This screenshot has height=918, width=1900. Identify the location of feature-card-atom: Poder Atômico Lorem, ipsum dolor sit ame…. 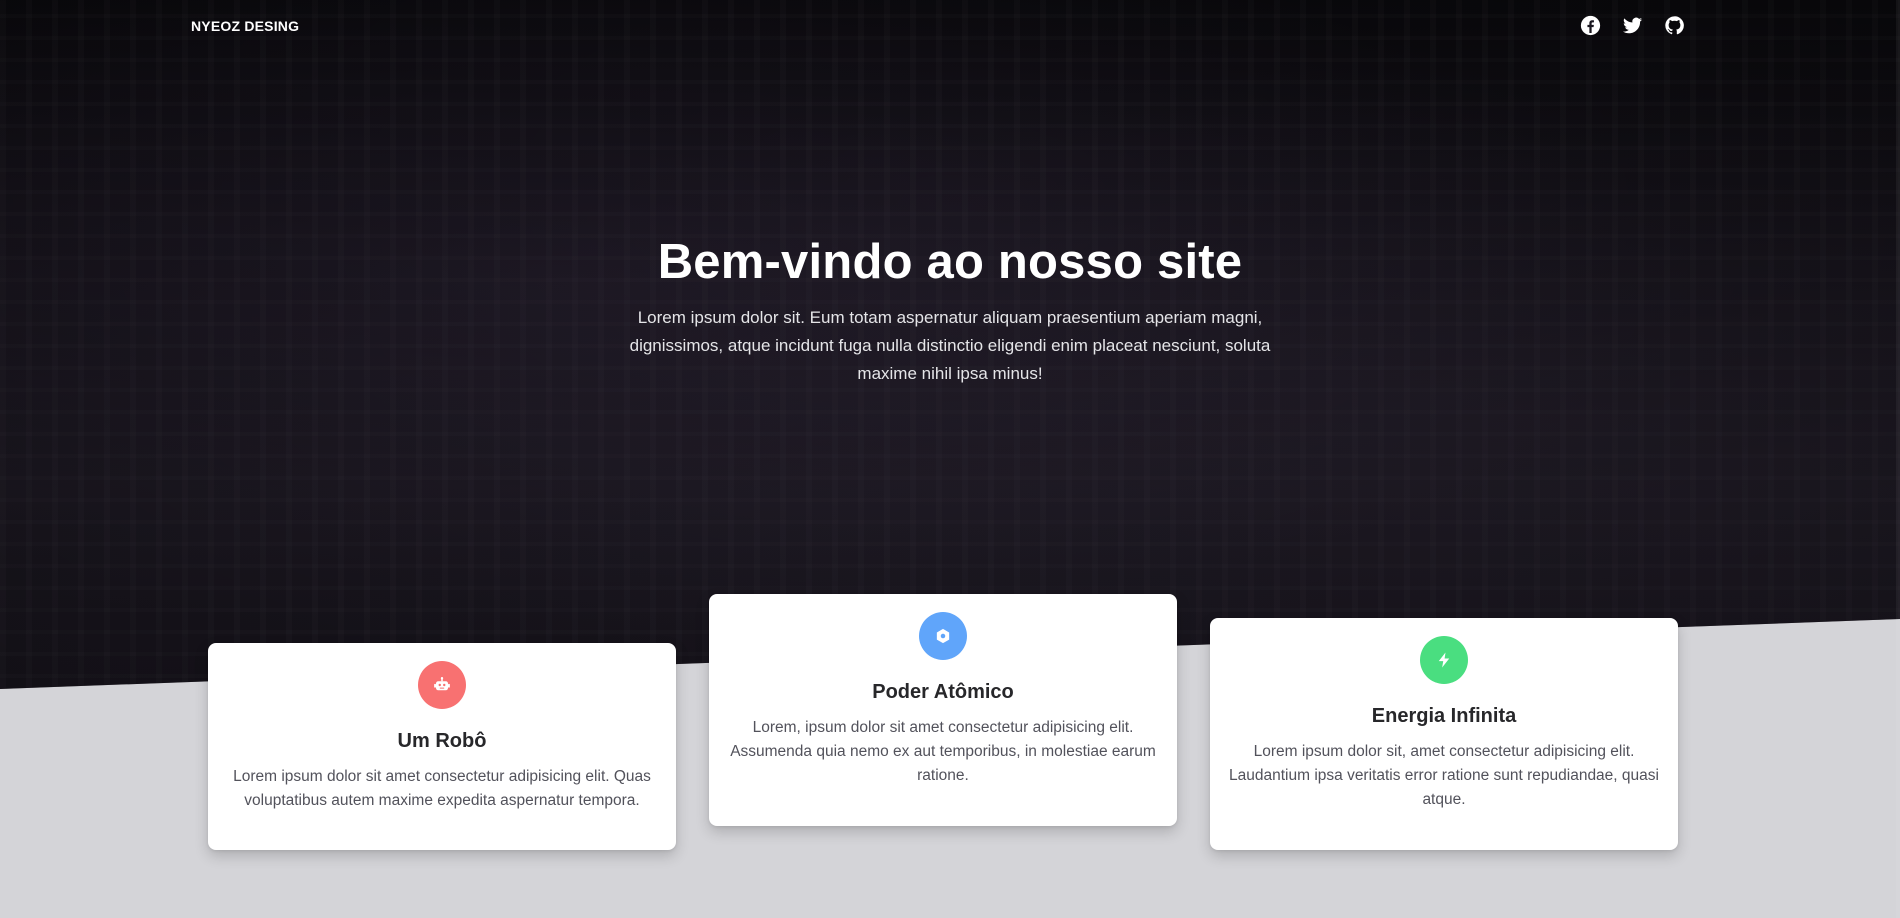
(943, 710).